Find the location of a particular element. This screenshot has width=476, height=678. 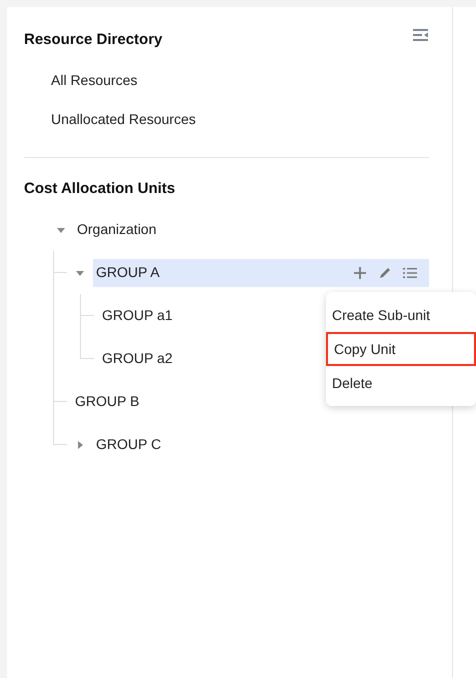

directory-item: All Resources is located at coordinates (94, 80).